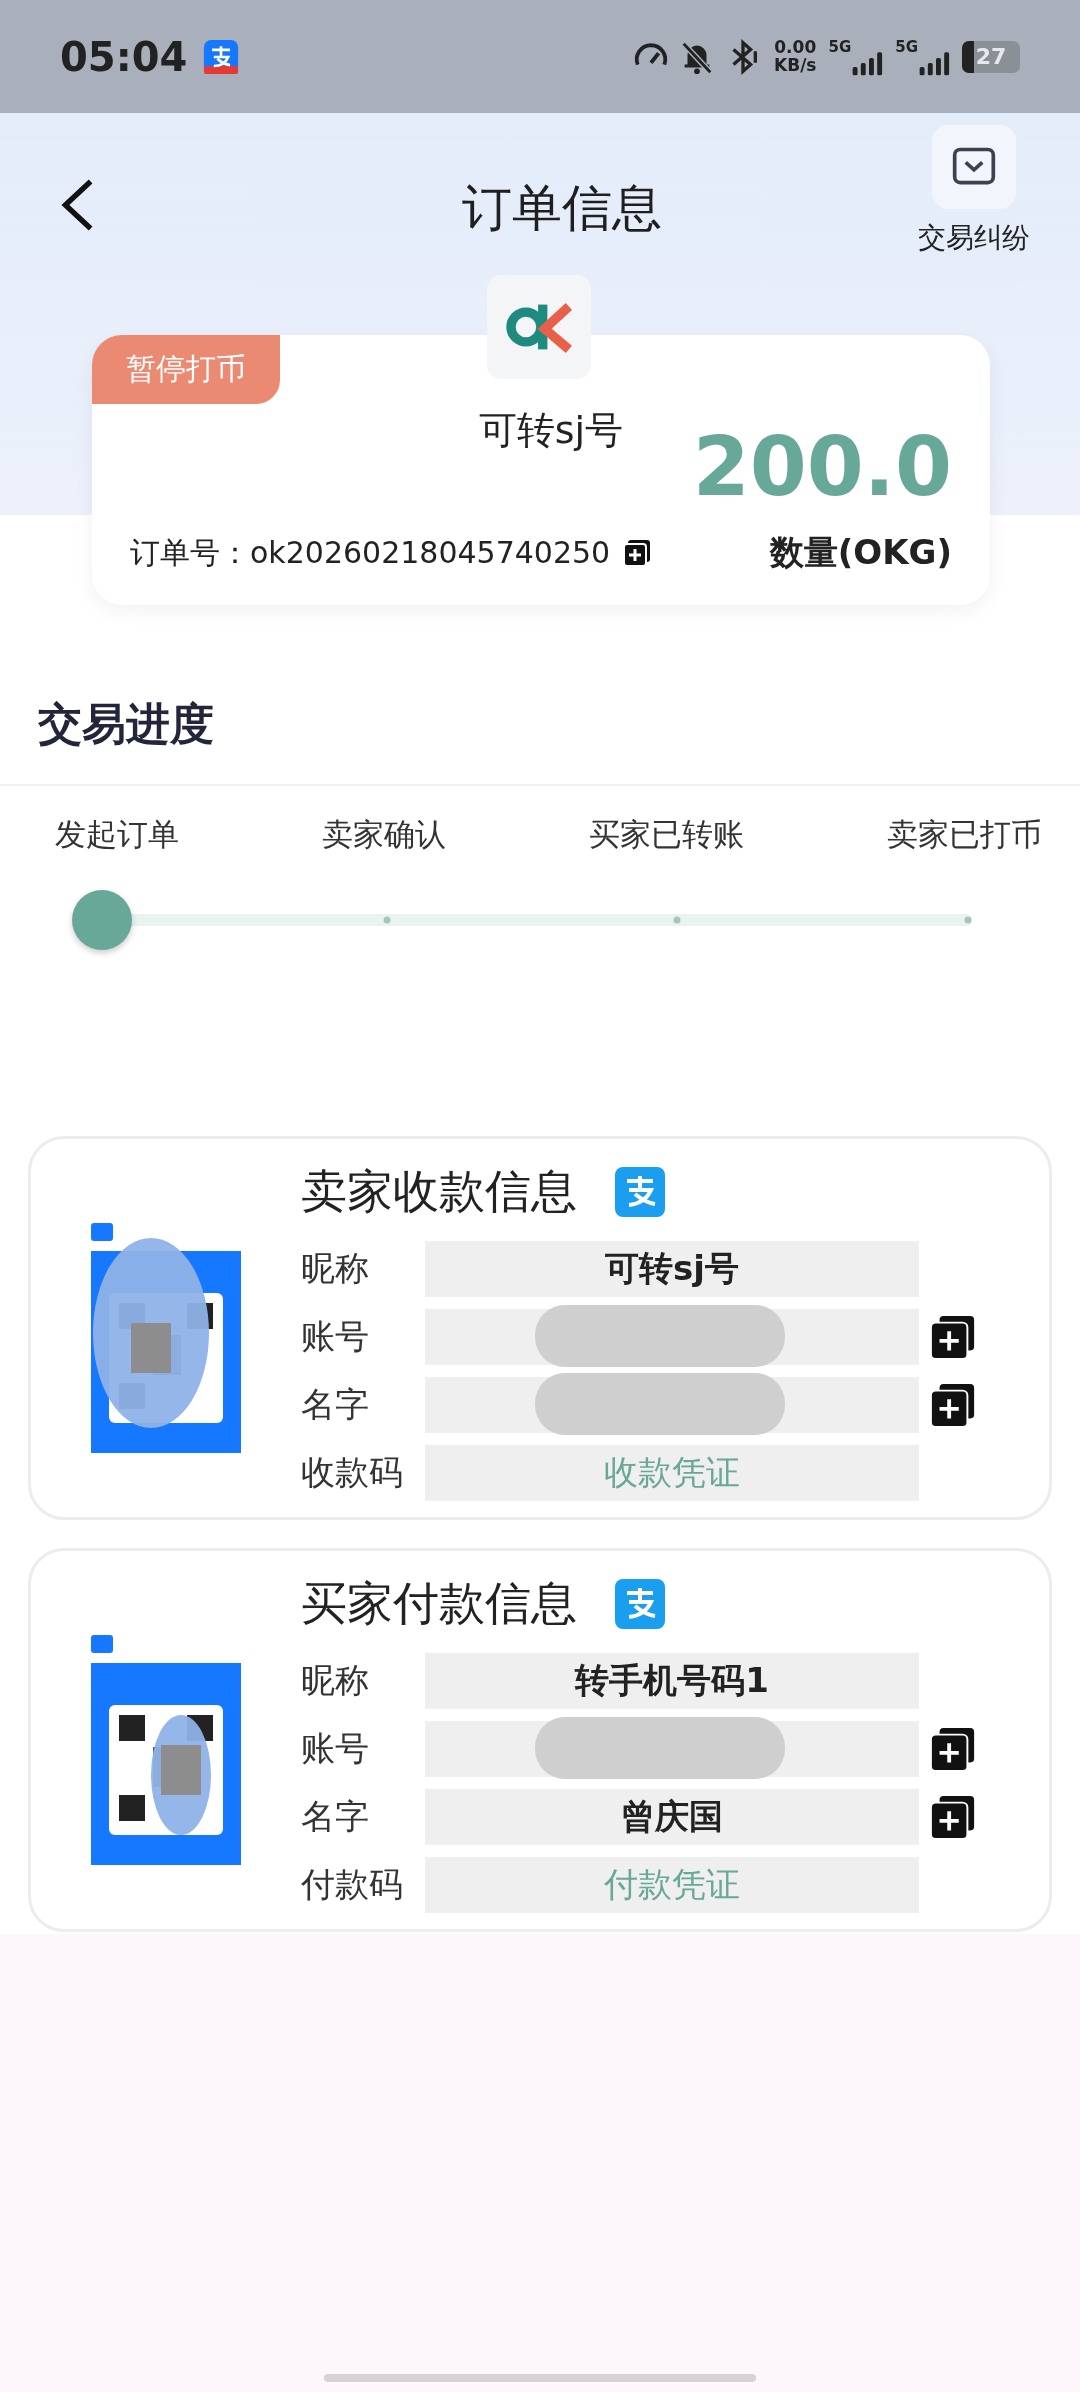 Image resolution: width=1080 pixels, height=2392 pixels. I want to click on step-label: 买家已转账, so click(666, 834).